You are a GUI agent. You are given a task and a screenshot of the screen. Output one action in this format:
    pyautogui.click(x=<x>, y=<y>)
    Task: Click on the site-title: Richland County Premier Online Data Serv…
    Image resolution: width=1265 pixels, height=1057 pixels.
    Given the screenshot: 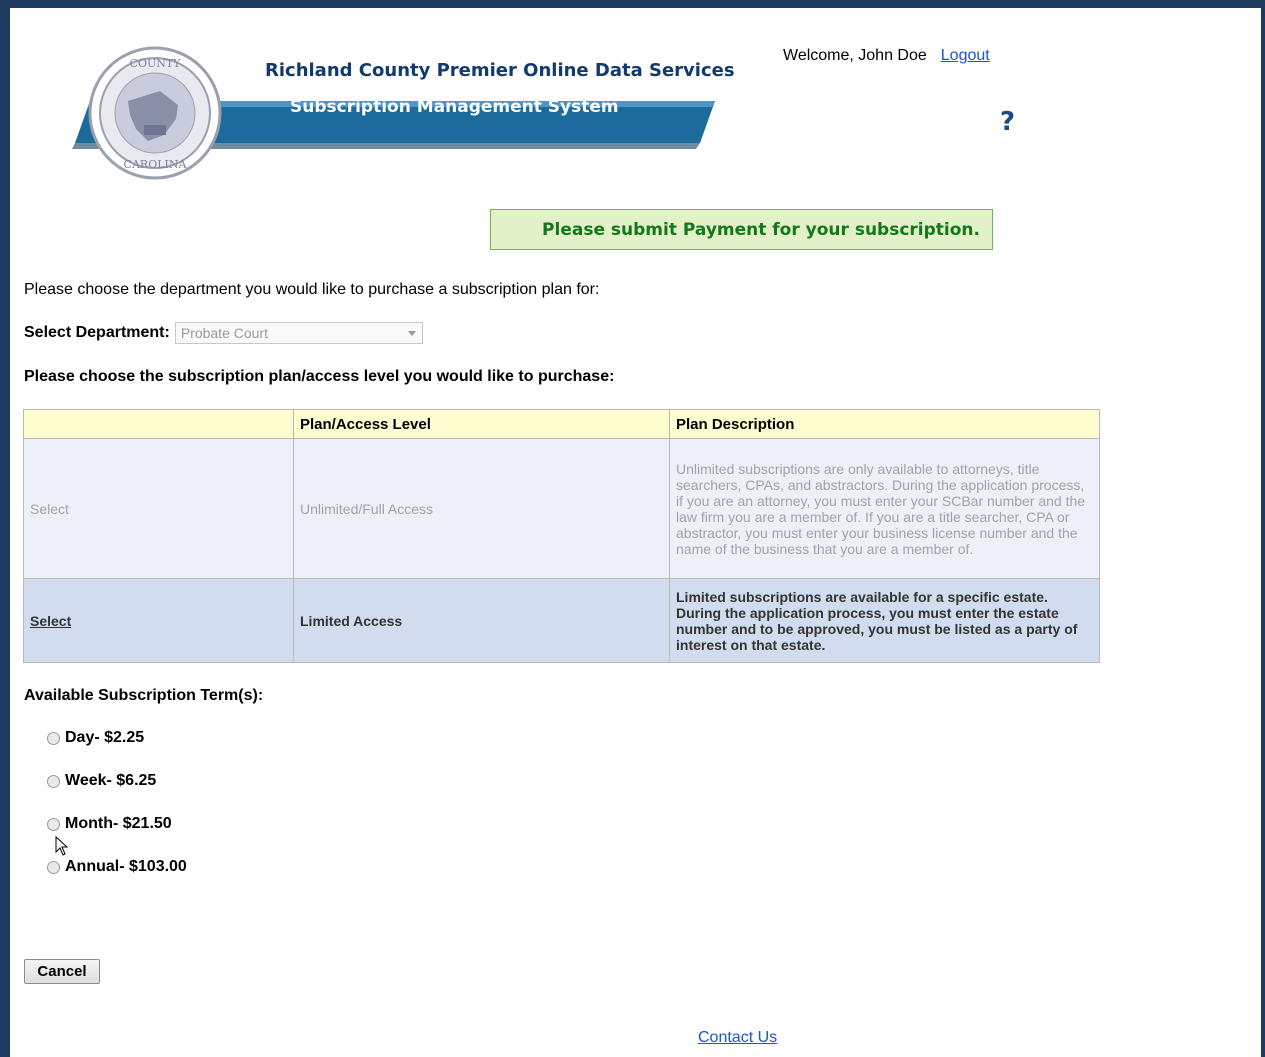 What is the action you would take?
    pyautogui.click(x=500, y=70)
    